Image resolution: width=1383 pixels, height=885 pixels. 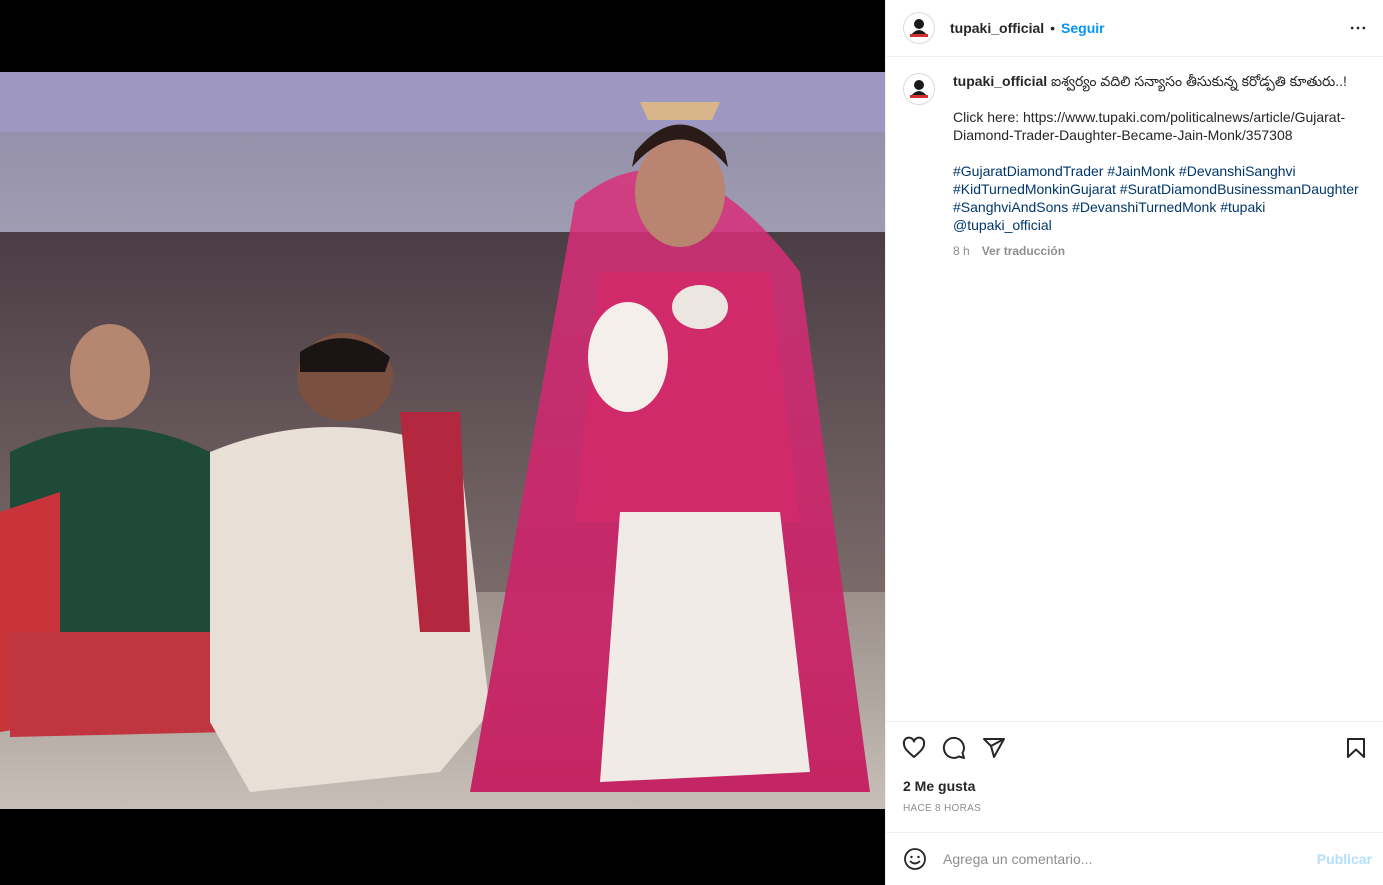 What do you see at coordinates (1158, 225) in the screenshot?
I see `caption-mention: @tupaki_official` at bounding box center [1158, 225].